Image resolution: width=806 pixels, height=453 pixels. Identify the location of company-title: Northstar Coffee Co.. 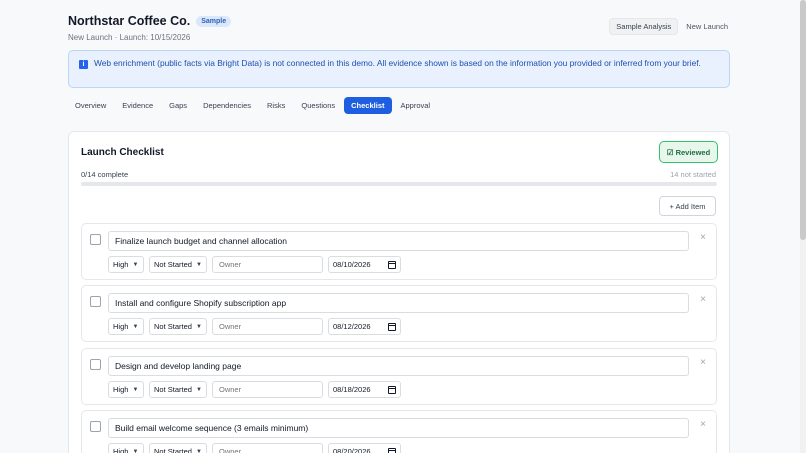
(129, 21).